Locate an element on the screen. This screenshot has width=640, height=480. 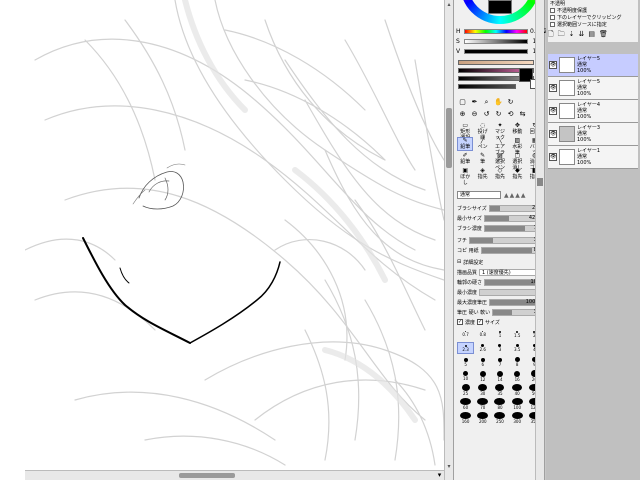
saturation-slider is located at coordinates (496, 41).